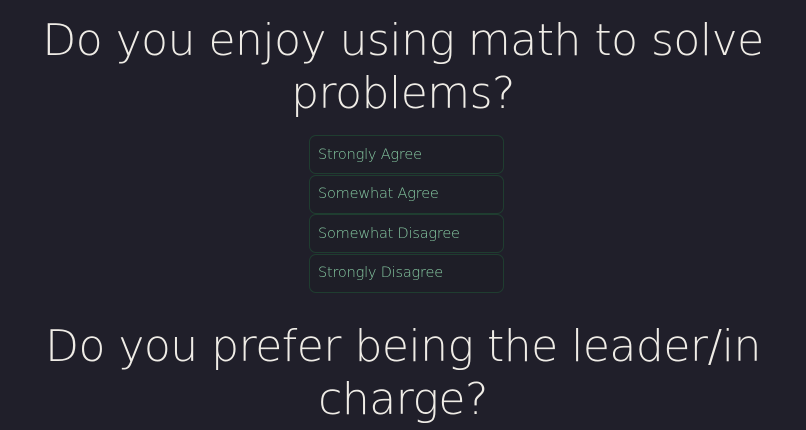 This screenshot has height=430, width=806. What do you see at coordinates (406, 273) in the screenshot?
I see `option-strongly-disagree: Strongly Disagree` at bounding box center [406, 273].